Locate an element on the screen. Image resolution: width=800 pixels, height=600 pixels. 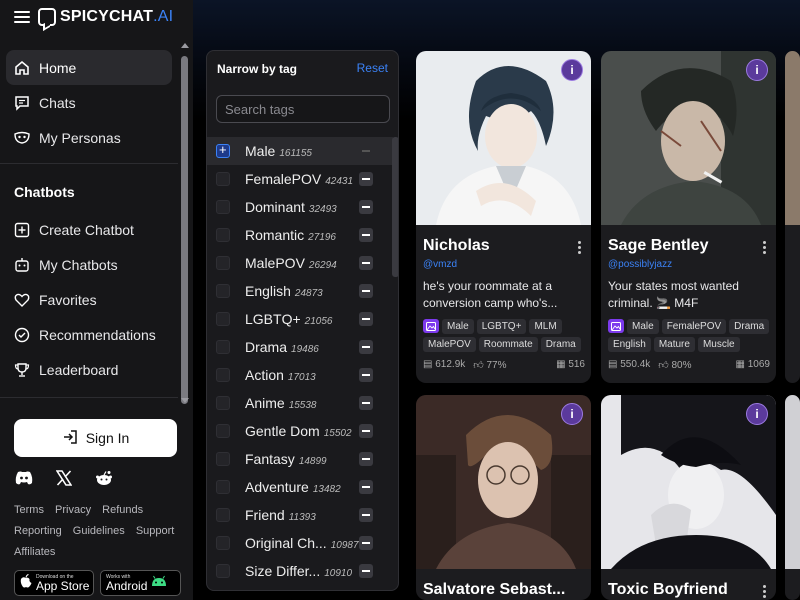
tag-row-lgbtq: LGBTQ+ 21056 is located at coordinates (300, 319).